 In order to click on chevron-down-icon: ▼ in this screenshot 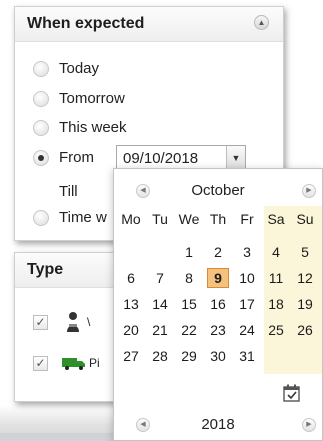, I will do `click(235, 158)`.